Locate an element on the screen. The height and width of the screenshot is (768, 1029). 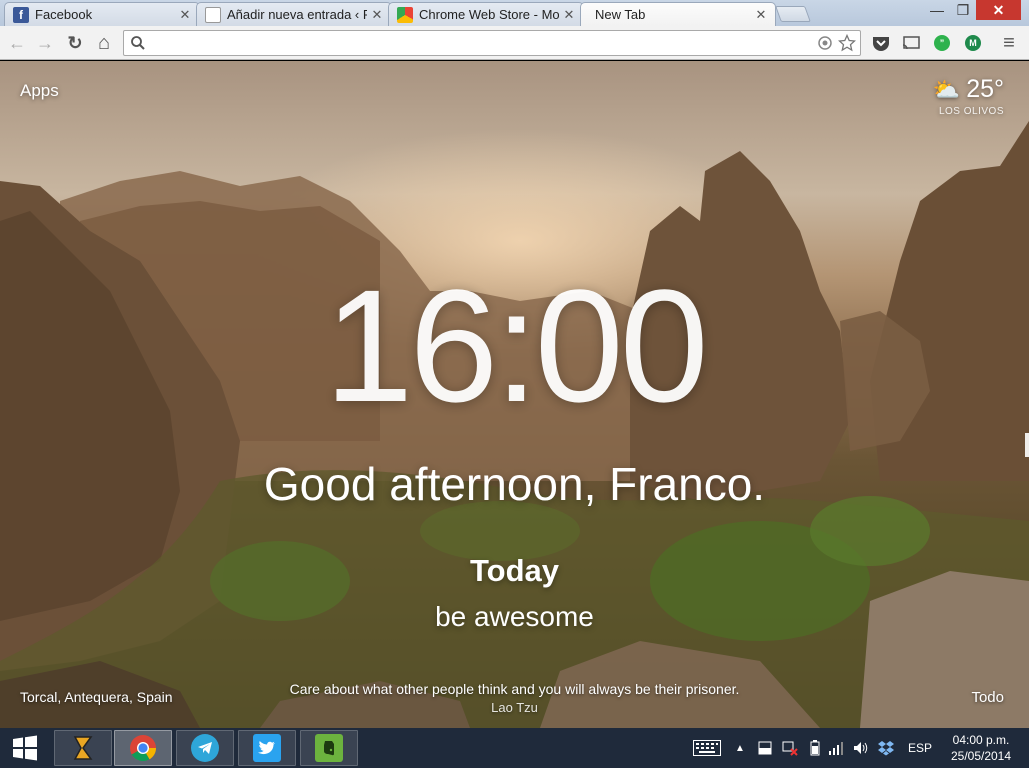
start-button is located at coordinates (25, 748).